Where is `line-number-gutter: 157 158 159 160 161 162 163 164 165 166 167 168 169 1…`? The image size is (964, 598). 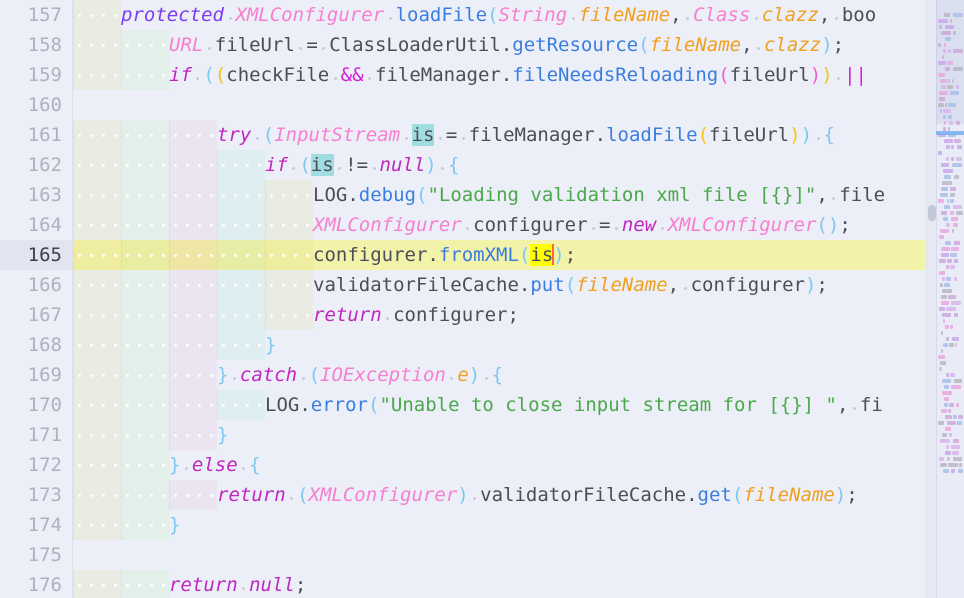 line-number-gutter: 157 158 159 160 161 162 163 164 165 166 167 168 169 1… is located at coordinates (36, 299).